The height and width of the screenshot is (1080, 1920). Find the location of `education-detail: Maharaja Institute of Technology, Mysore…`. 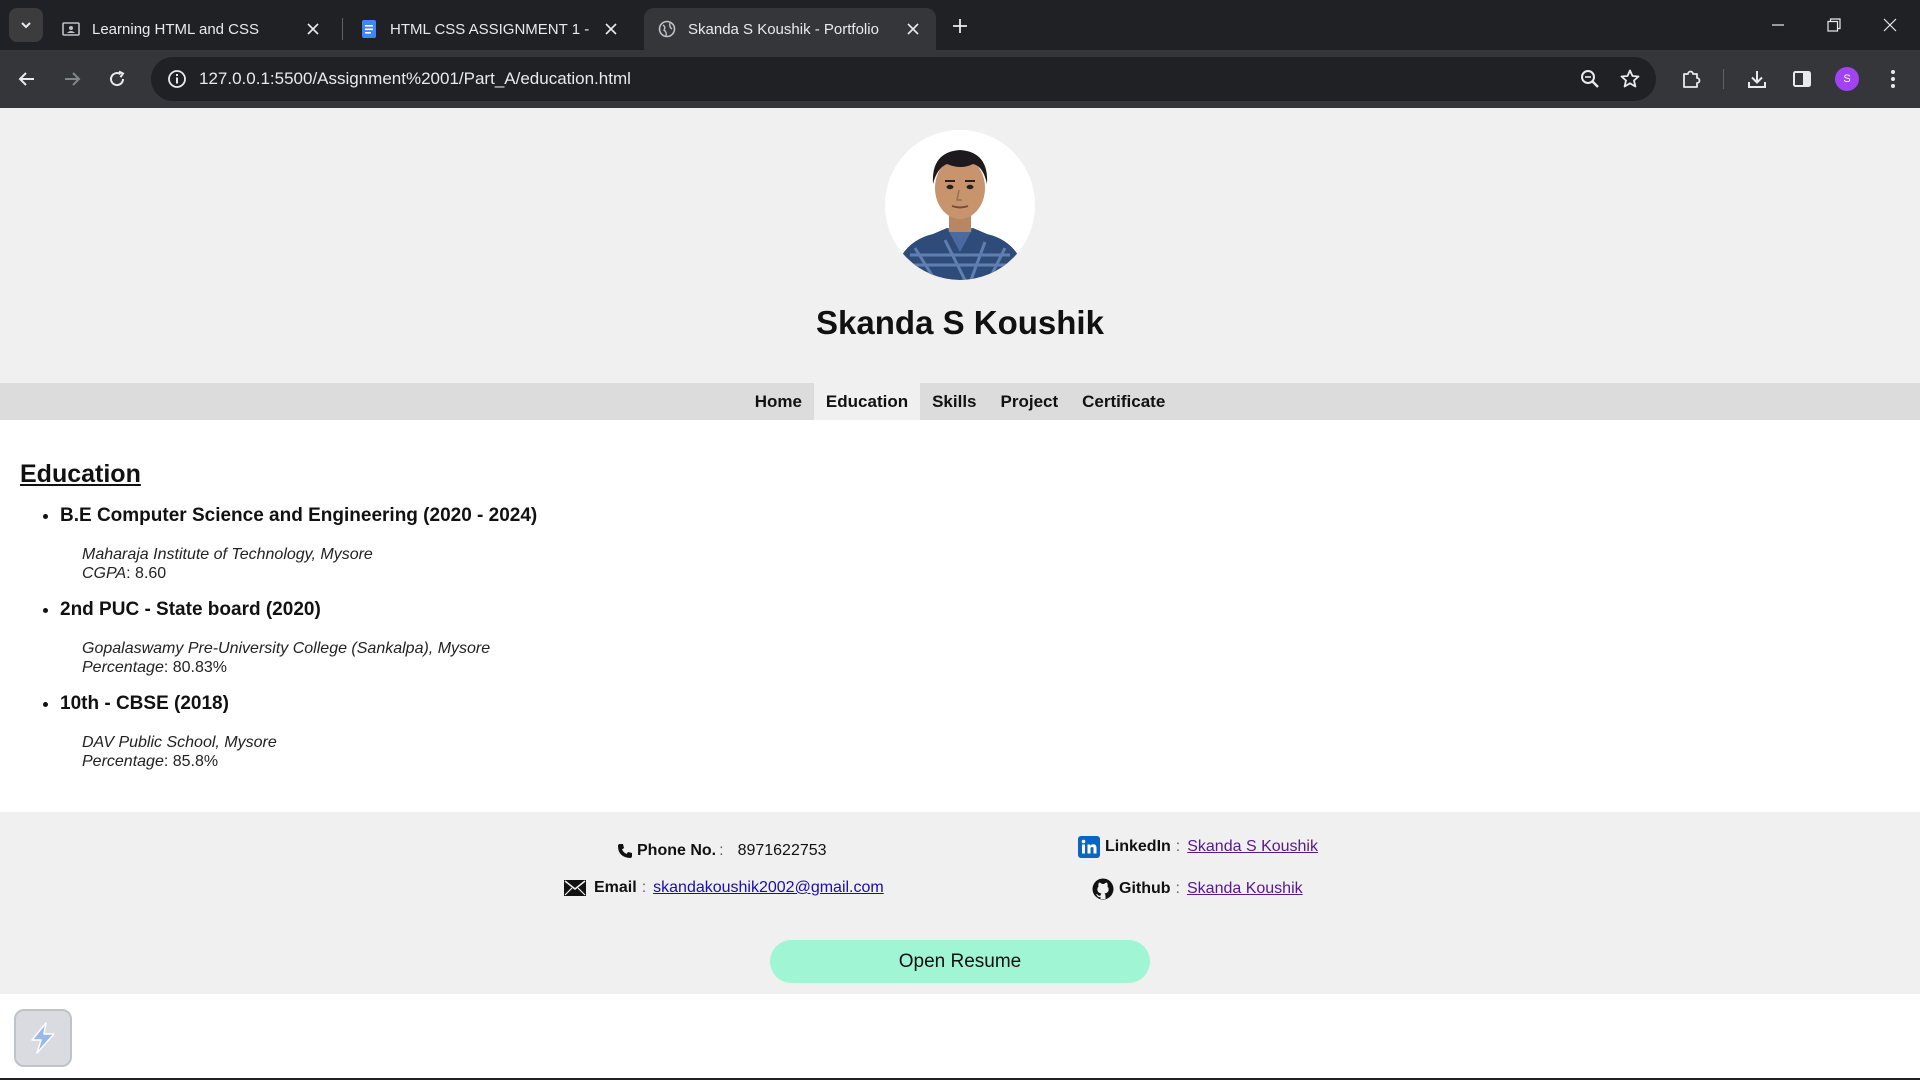

education-detail: Maharaja Institute of Technology, Mysore… is located at coordinates (227, 564).